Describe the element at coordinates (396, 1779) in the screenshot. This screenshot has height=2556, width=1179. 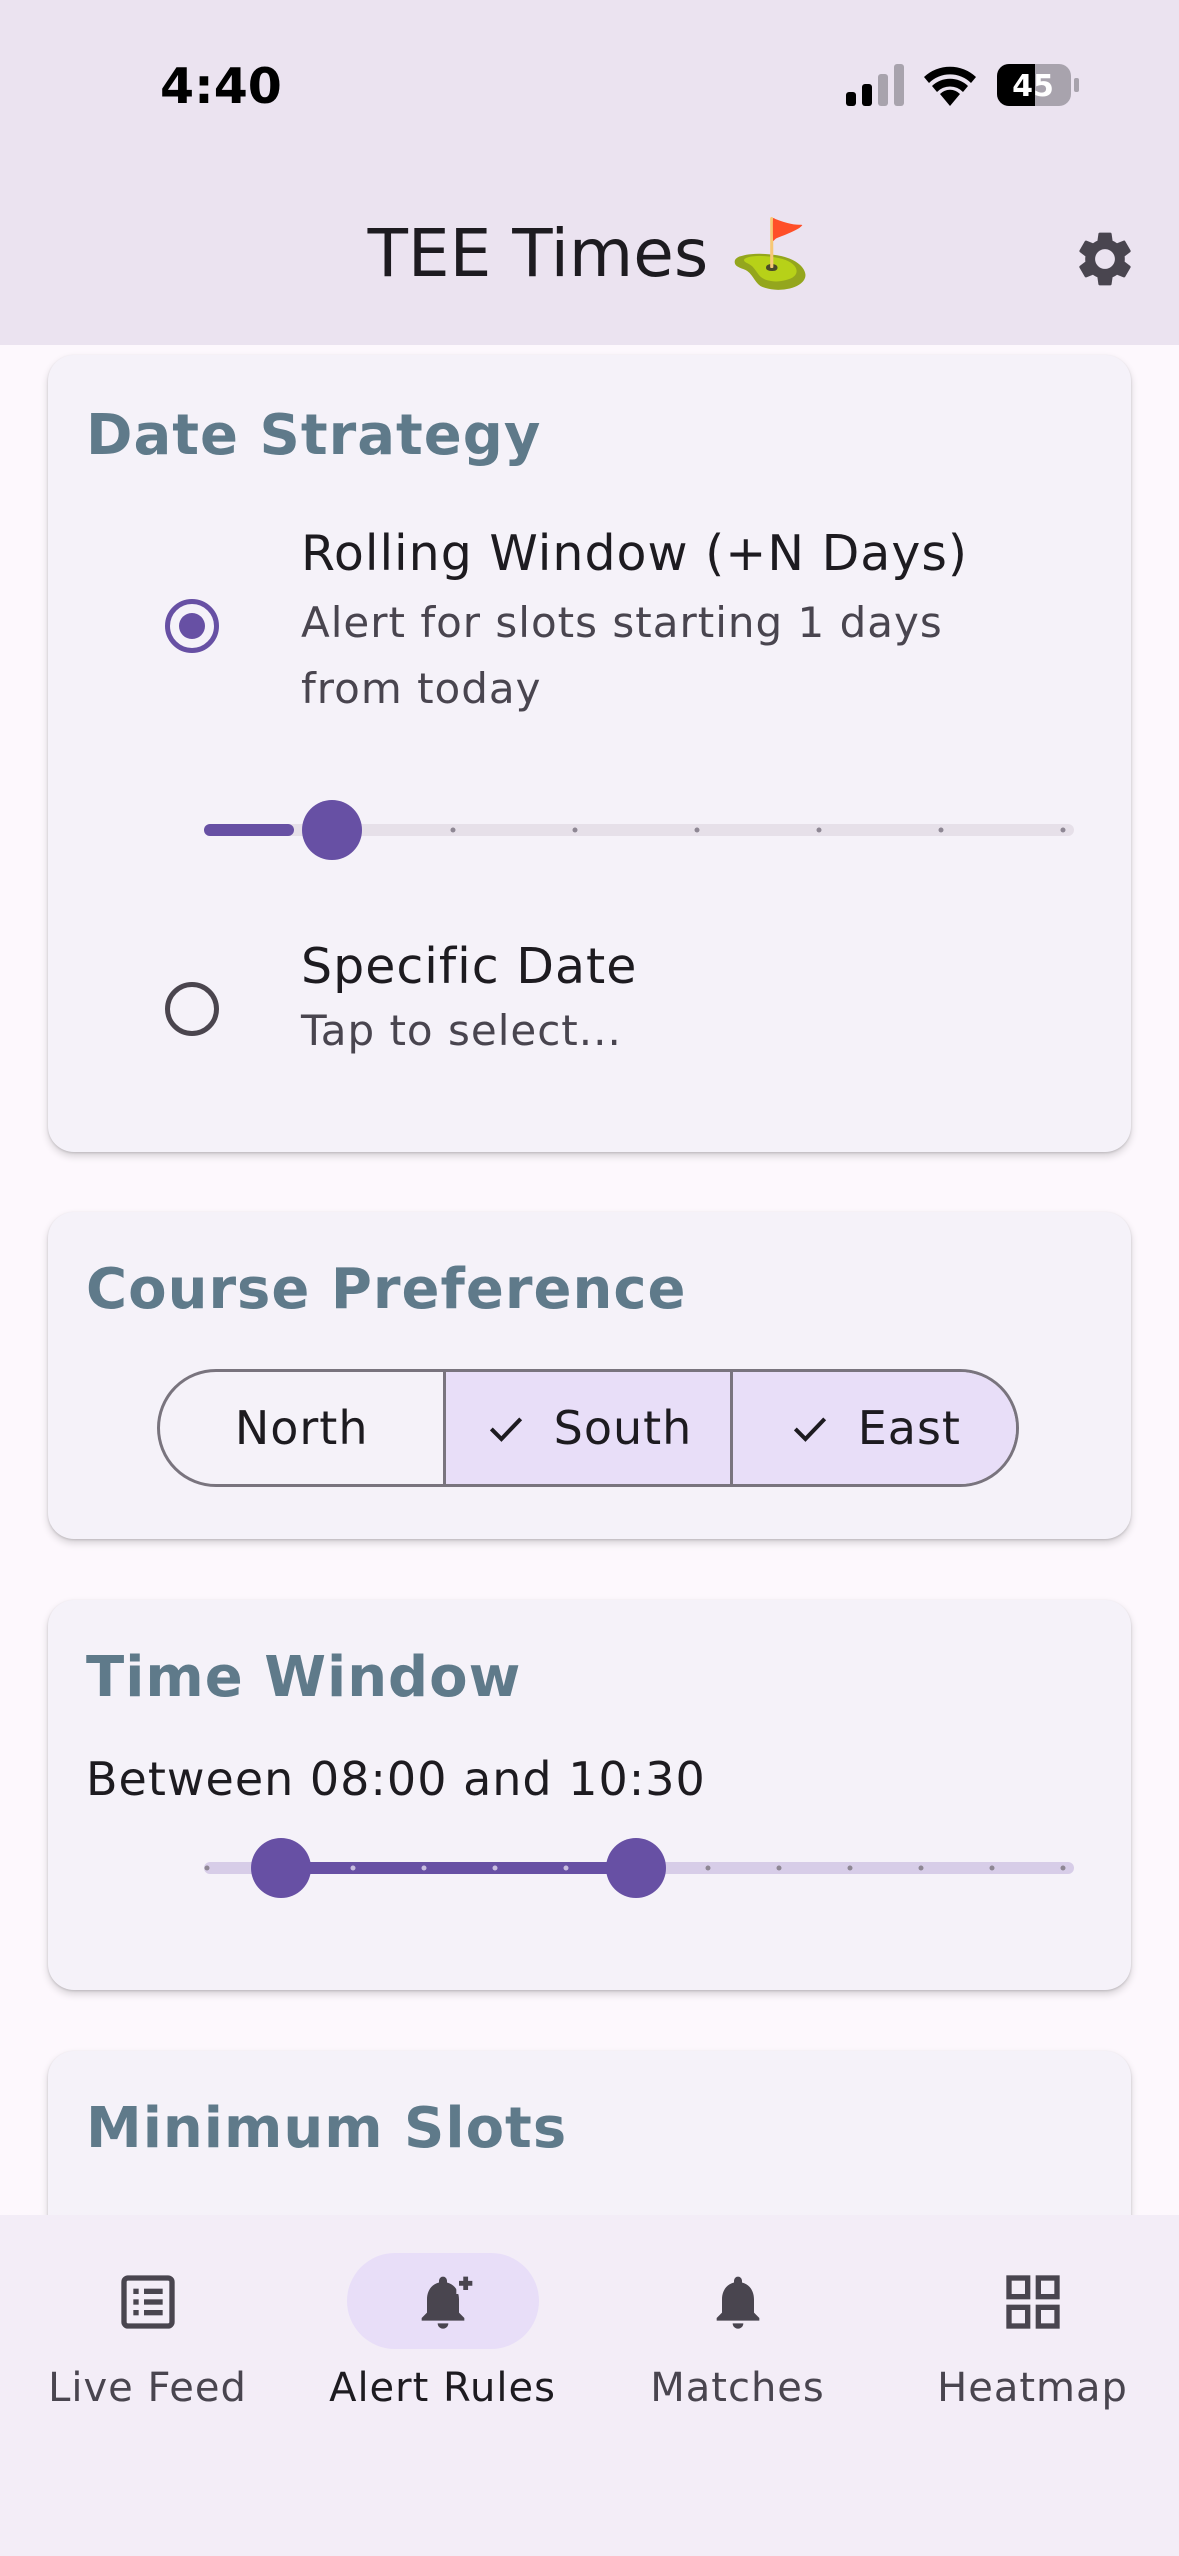
I see `time-window-label: Between 08:00 and 10:30` at that location.